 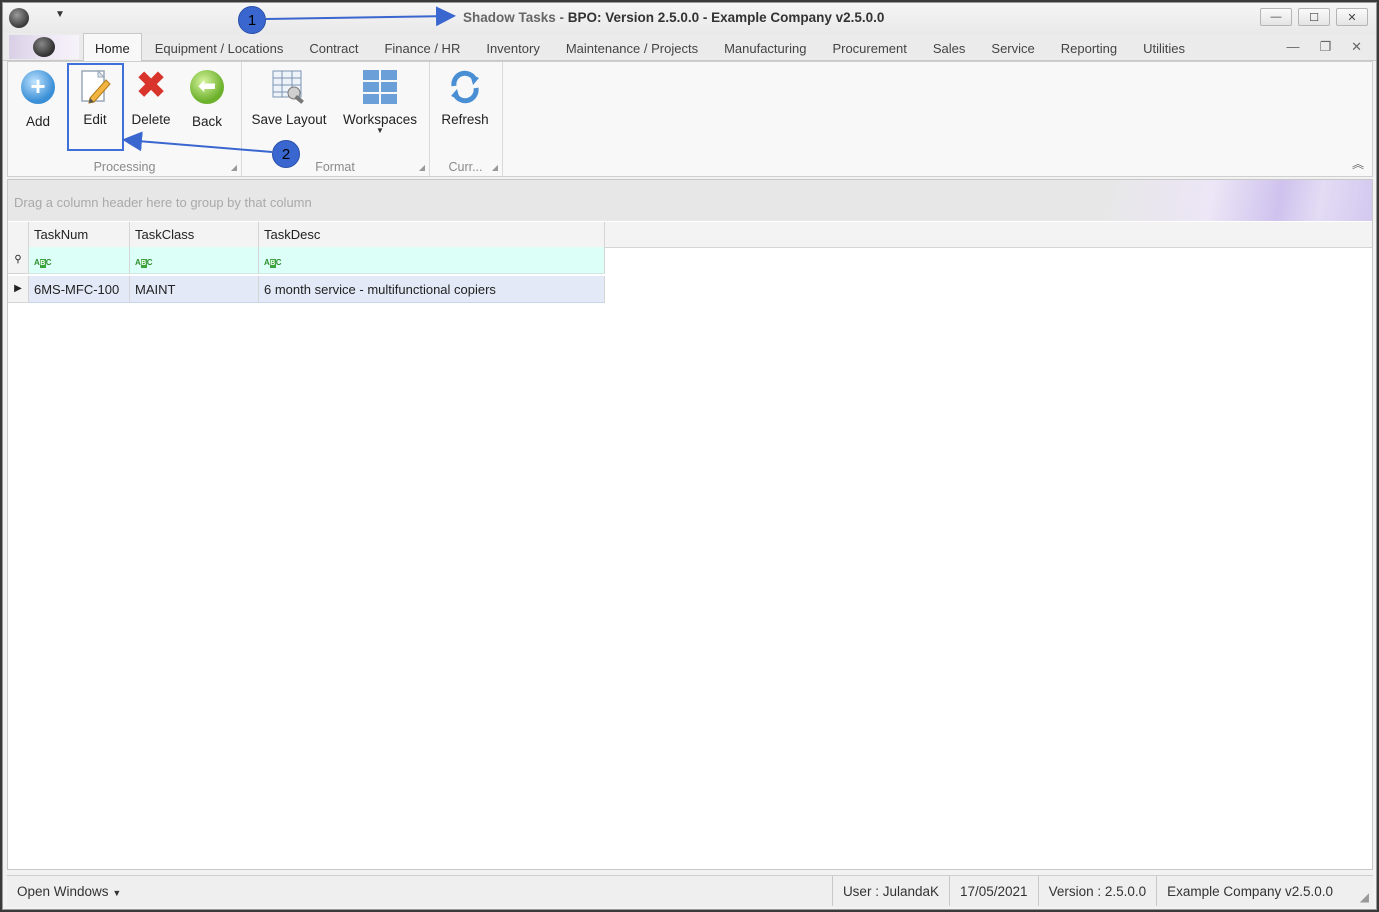 I want to click on close-button: ✕, so click(x=1352, y=17).